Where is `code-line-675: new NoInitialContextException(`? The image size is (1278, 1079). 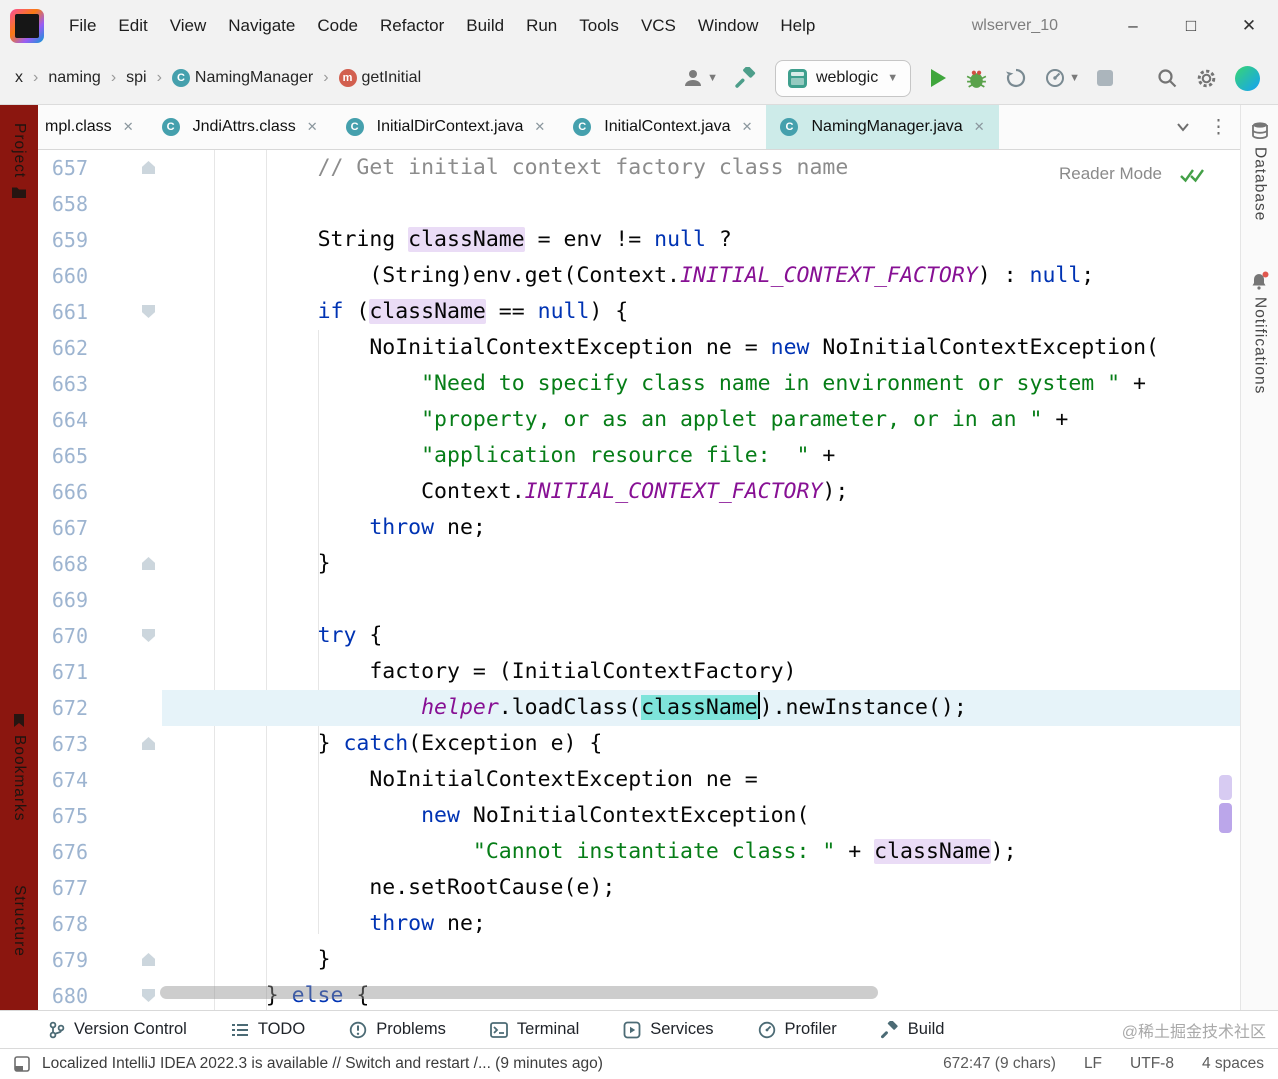 code-line-675: new NoInitialContextException( is located at coordinates (701, 816).